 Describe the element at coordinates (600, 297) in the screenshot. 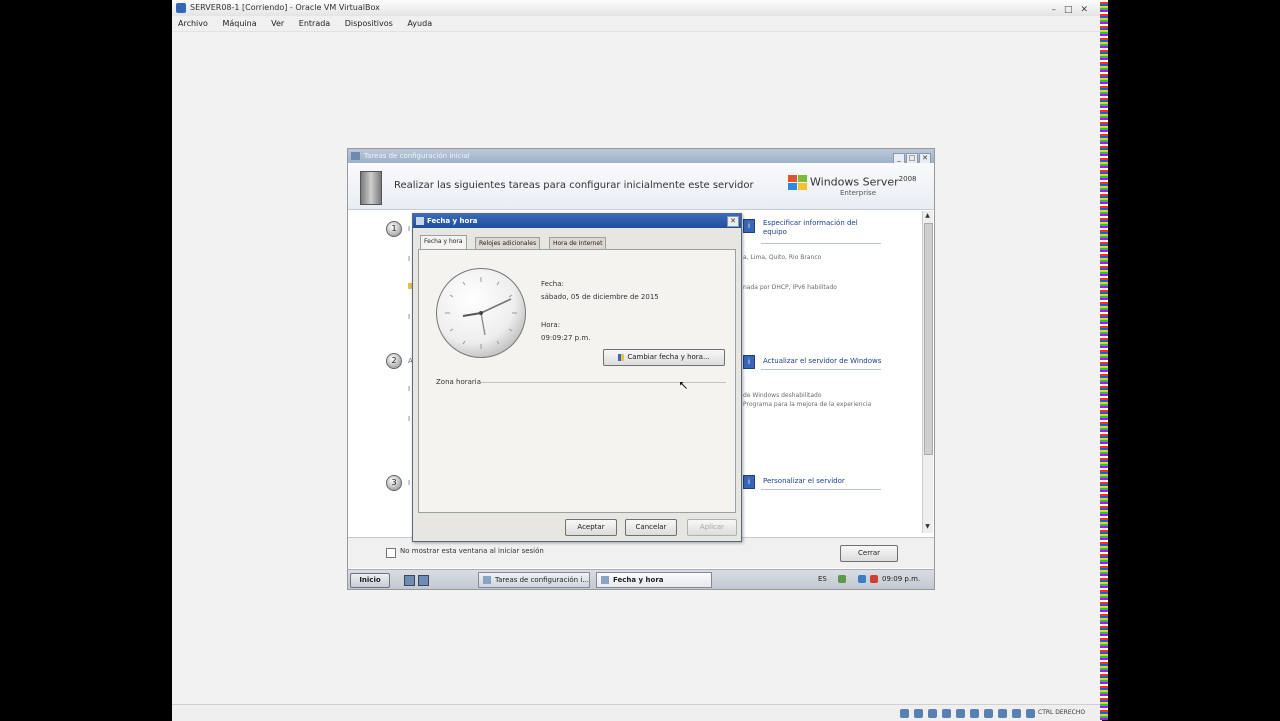

I see `fecha-value: sábado, 05 de diciembre de 2015` at that location.